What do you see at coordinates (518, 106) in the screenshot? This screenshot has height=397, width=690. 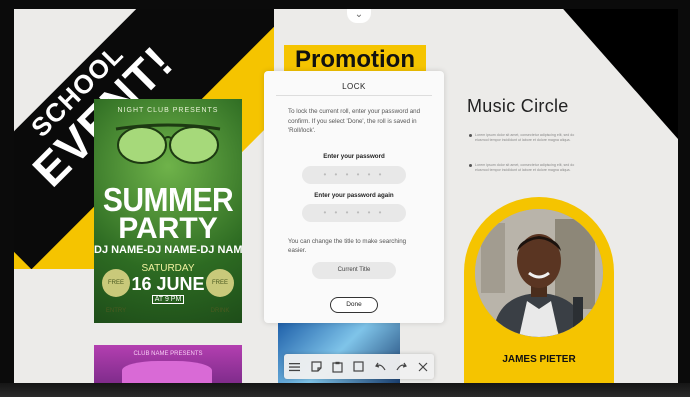 I see `music-circle-title: Music Circle` at bounding box center [518, 106].